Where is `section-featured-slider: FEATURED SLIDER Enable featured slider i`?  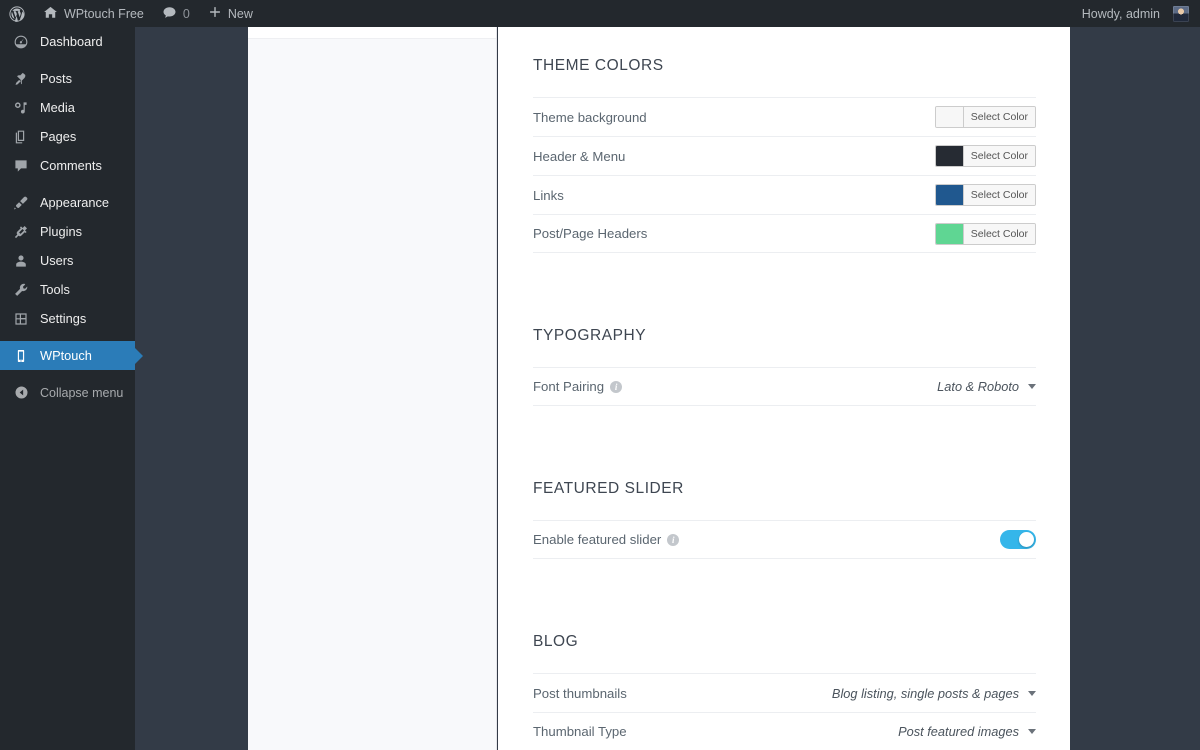 section-featured-slider: FEATURED SLIDER Enable featured slider i is located at coordinates (784, 519).